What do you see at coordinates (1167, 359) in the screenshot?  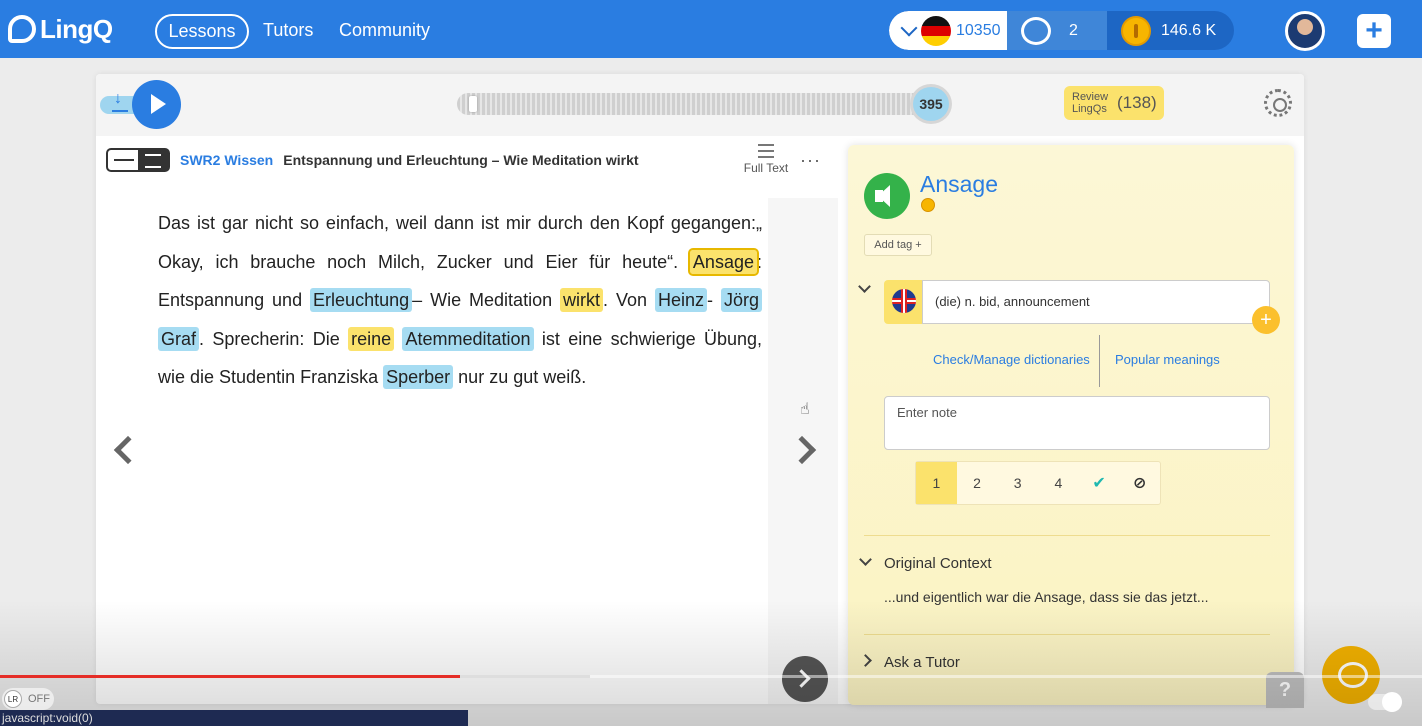 I see `popular-meanings-link: Popular meanings` at bounding box center [1167, 359].